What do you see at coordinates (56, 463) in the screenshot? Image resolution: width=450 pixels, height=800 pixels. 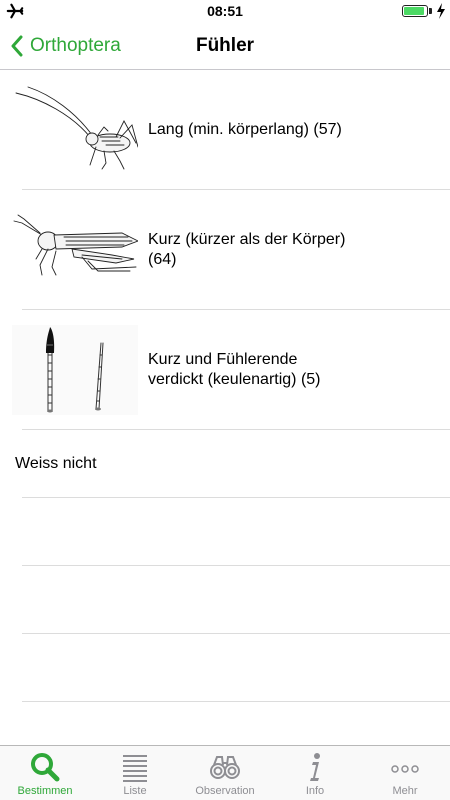 I see `option-label: Weiss nicht` at bounding box center [56, 463].